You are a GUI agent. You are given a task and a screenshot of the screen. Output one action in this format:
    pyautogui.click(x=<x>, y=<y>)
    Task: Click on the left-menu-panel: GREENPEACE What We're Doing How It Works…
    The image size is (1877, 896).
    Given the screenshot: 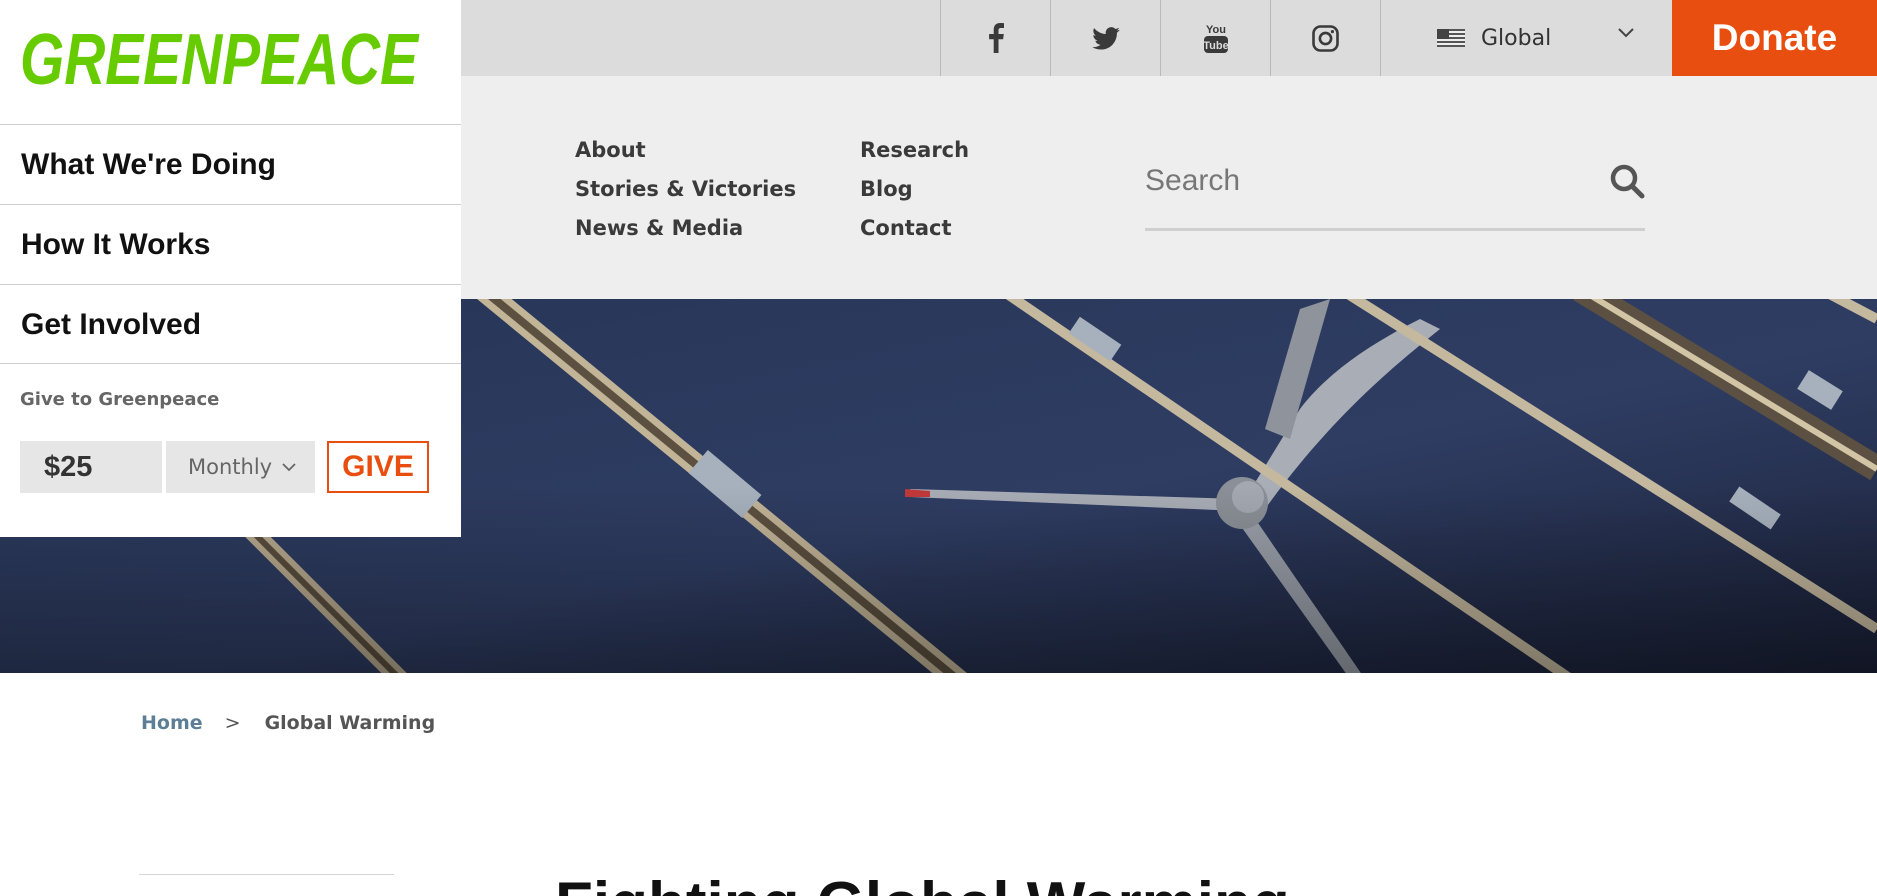 What is the action you would take?
    pyautogui.click(x=230, y=268)
    